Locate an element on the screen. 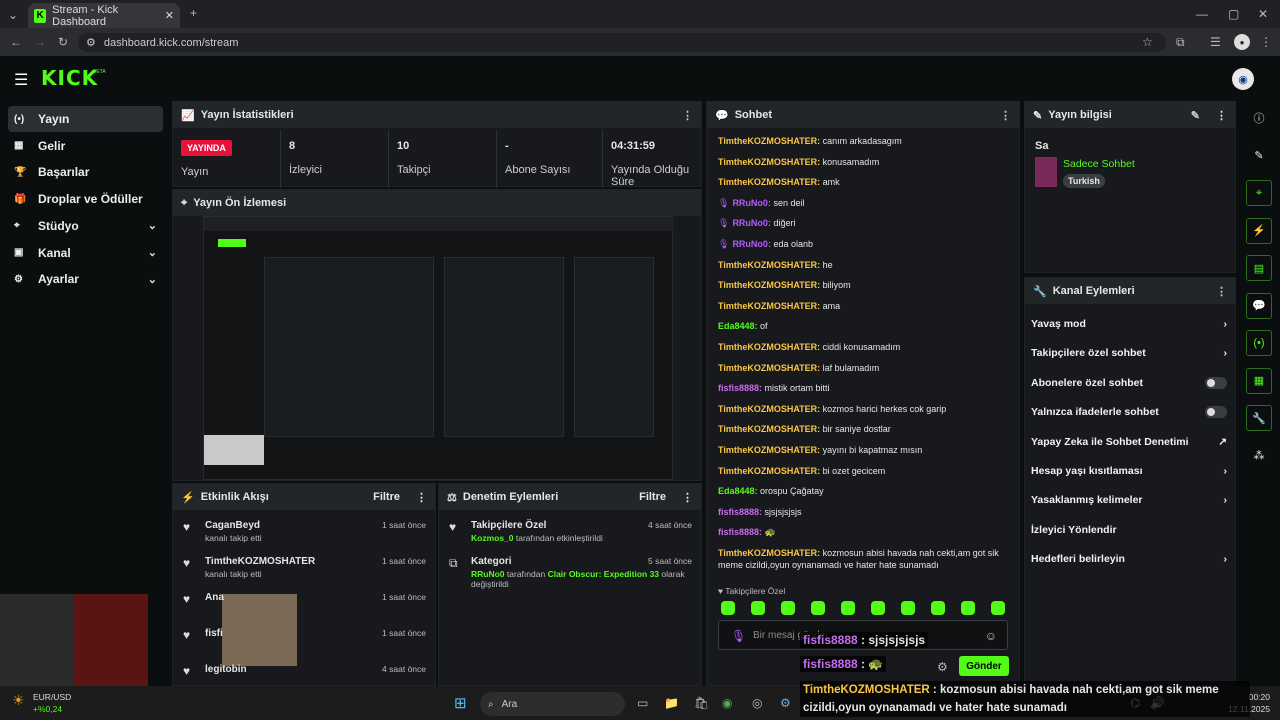  start-menu-icon: ⊞ is located at coordinates (460, 703).